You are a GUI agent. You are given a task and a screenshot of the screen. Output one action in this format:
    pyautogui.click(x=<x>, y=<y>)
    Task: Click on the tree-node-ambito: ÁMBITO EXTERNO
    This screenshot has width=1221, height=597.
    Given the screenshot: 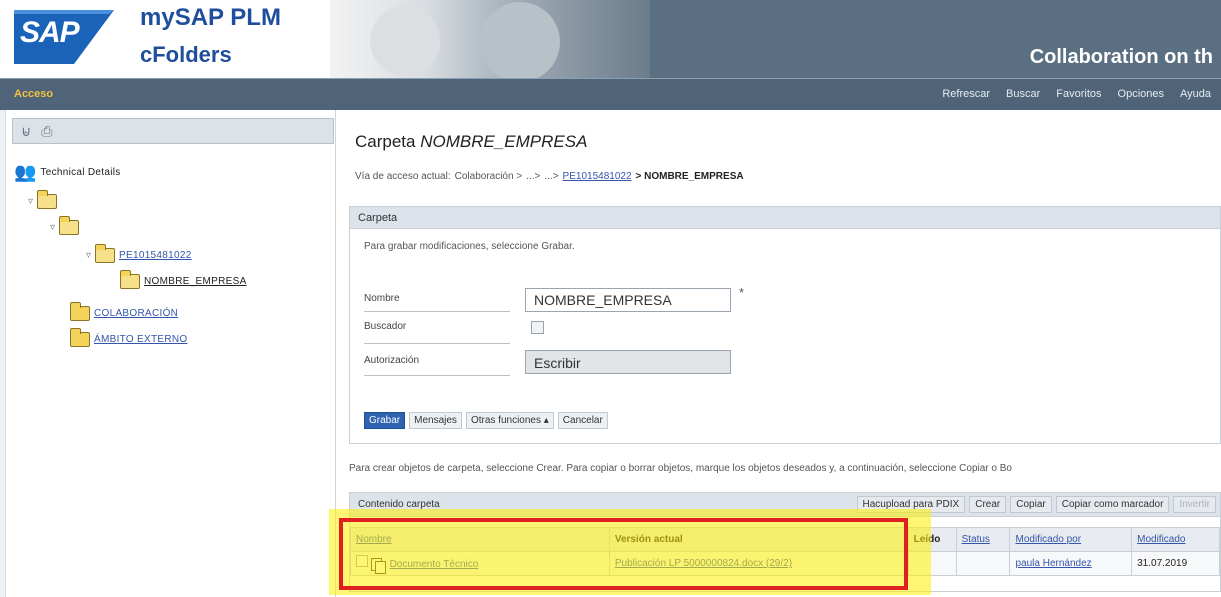 What is the action you would take?
    pyautogui.click(x=128, y=337)
    